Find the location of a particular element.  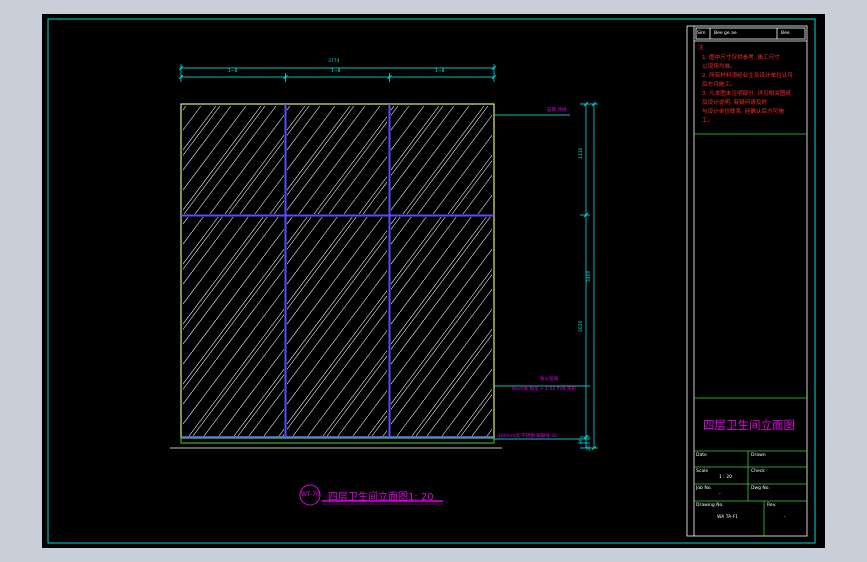

note-line-1: 1. 图中尺寸仅供参考, 施工尺寸 is located at coordinates (741, 58).